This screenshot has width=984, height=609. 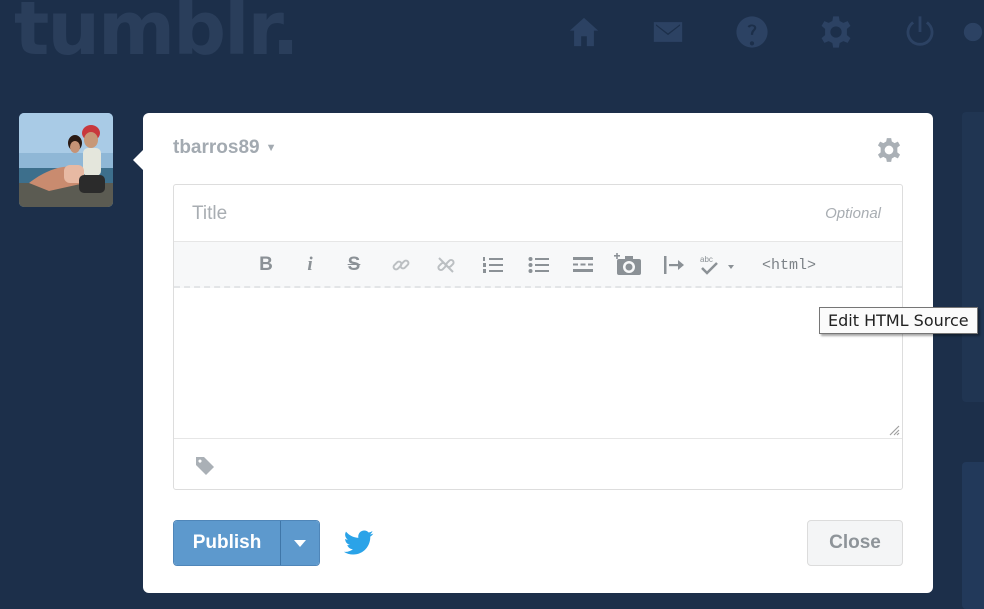 What do you see at coordinates (227, 543) in the screenshot?
I see `publish-button: Publish` at bounding box center [227, 543].